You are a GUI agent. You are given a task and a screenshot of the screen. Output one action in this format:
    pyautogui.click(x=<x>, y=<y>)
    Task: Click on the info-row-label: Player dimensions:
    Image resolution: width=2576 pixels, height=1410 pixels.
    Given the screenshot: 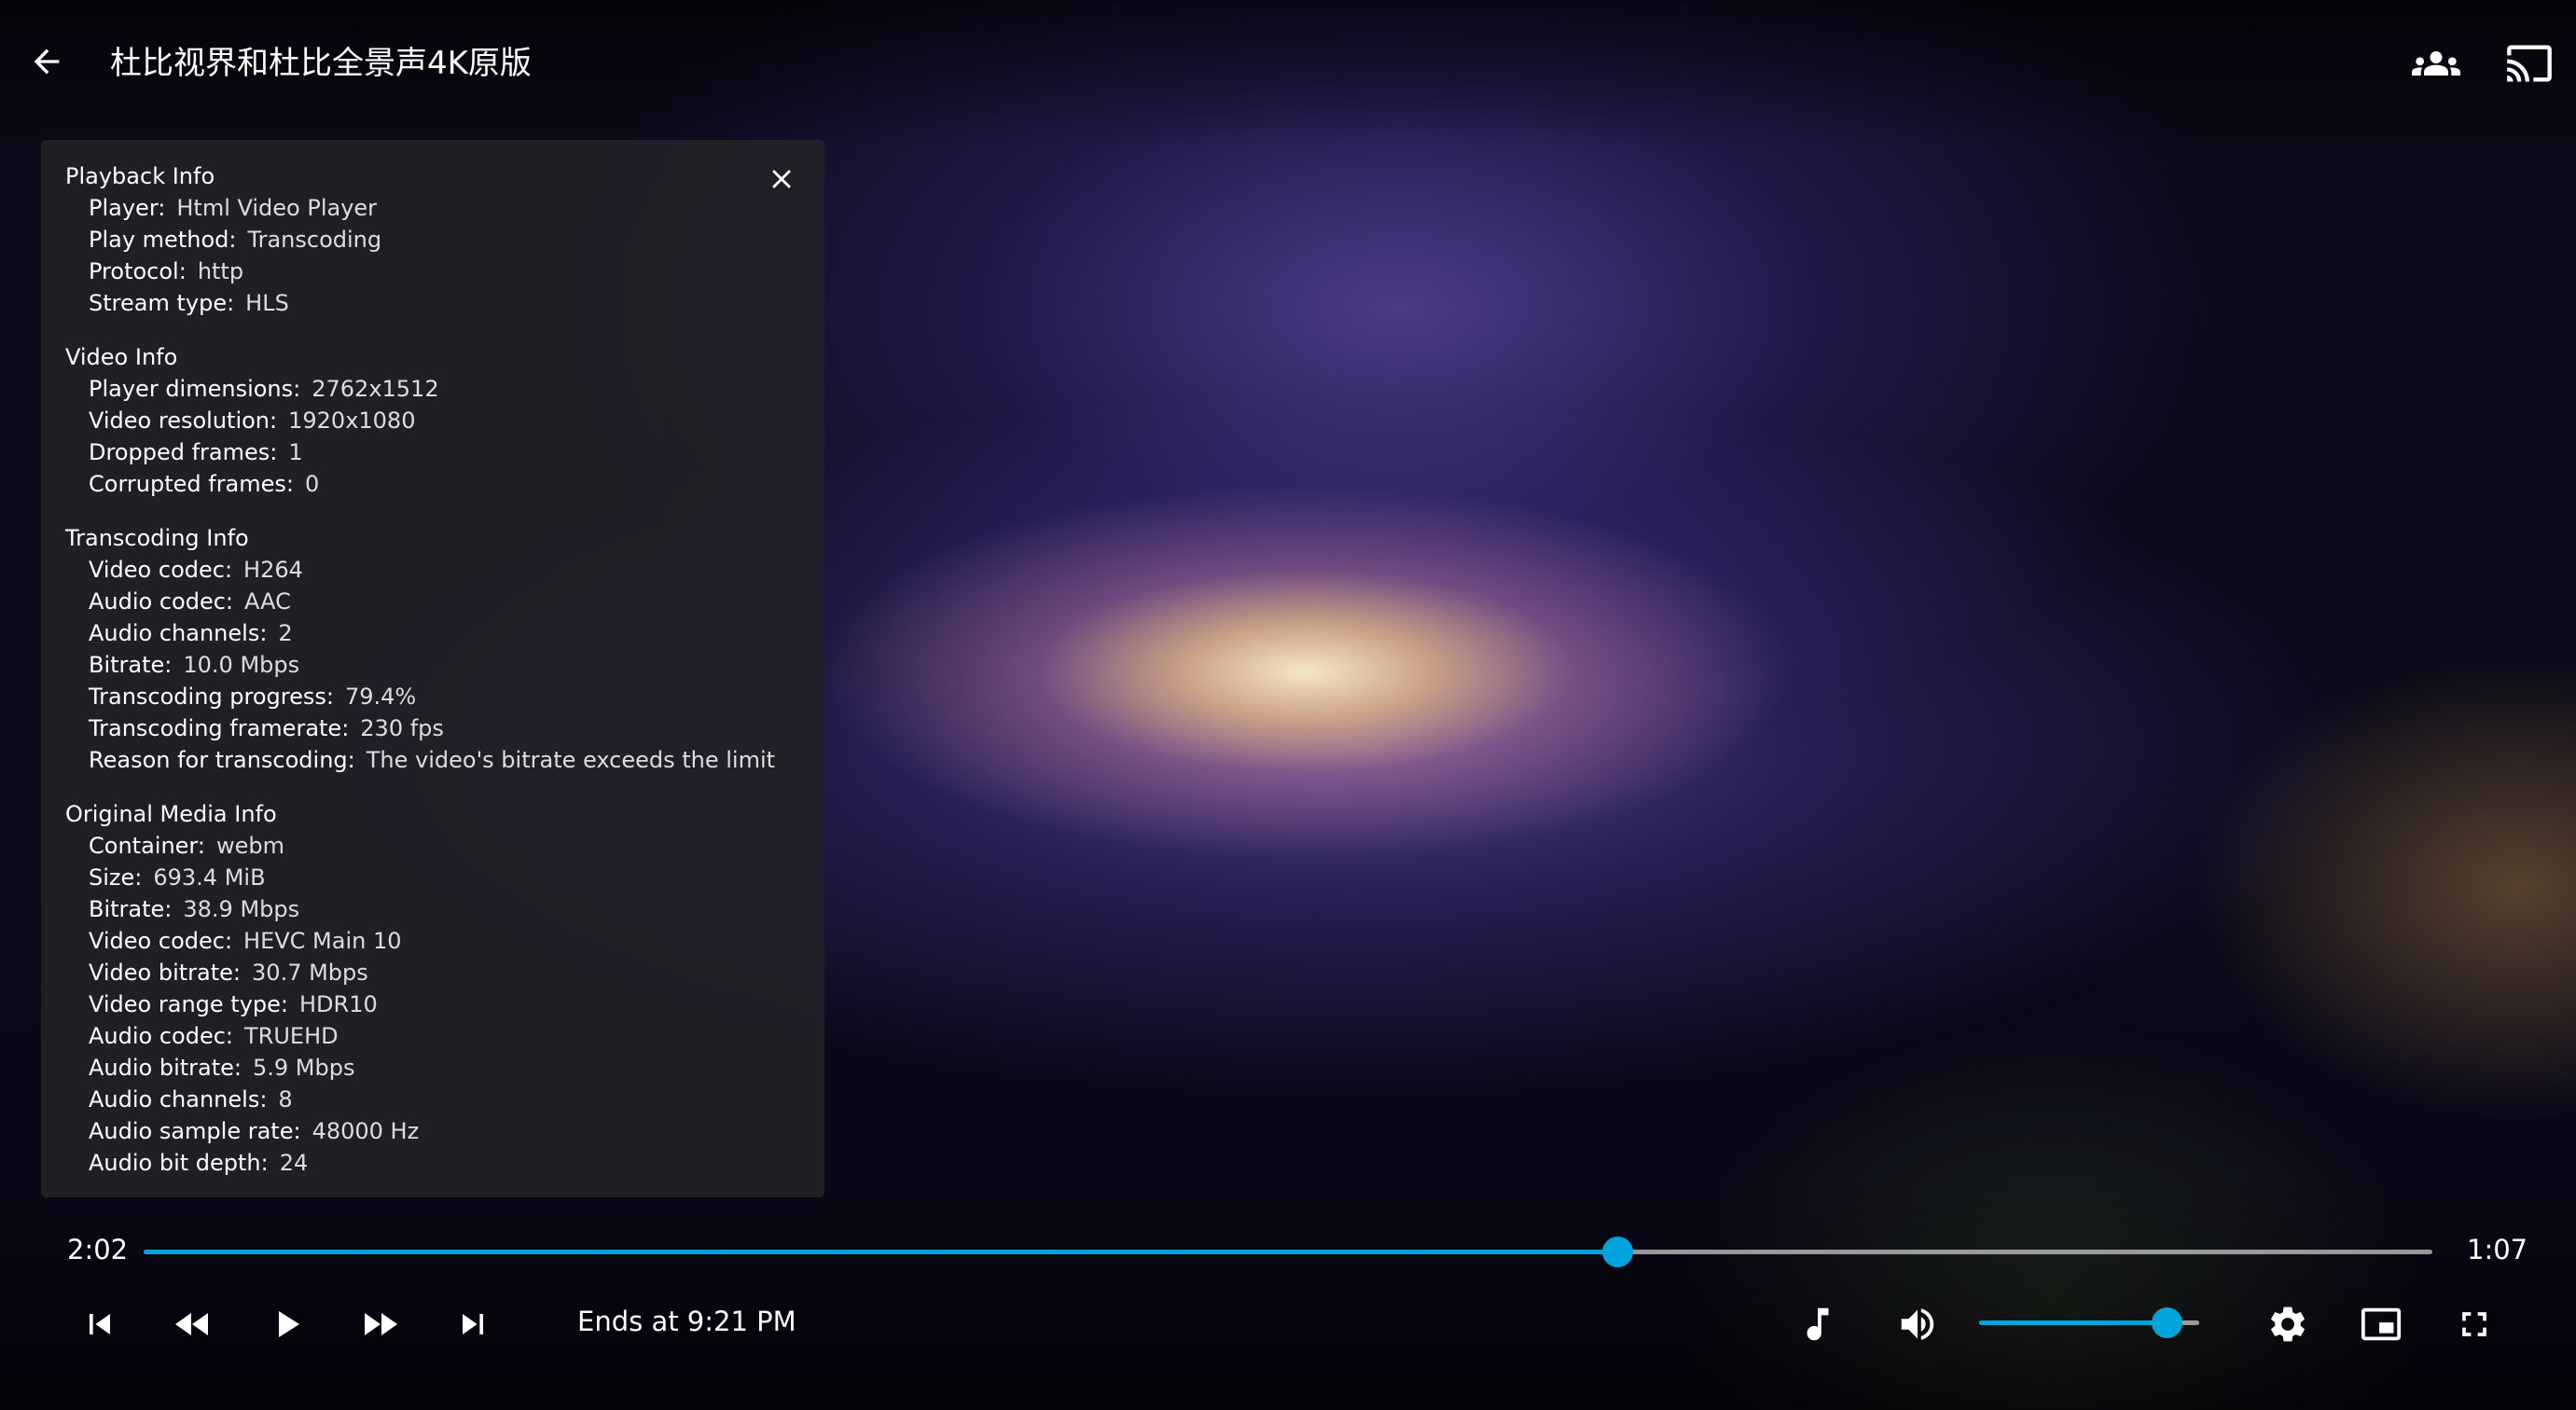 What is the action you would take?
    pyautogui.click(x=195, y=389)
    